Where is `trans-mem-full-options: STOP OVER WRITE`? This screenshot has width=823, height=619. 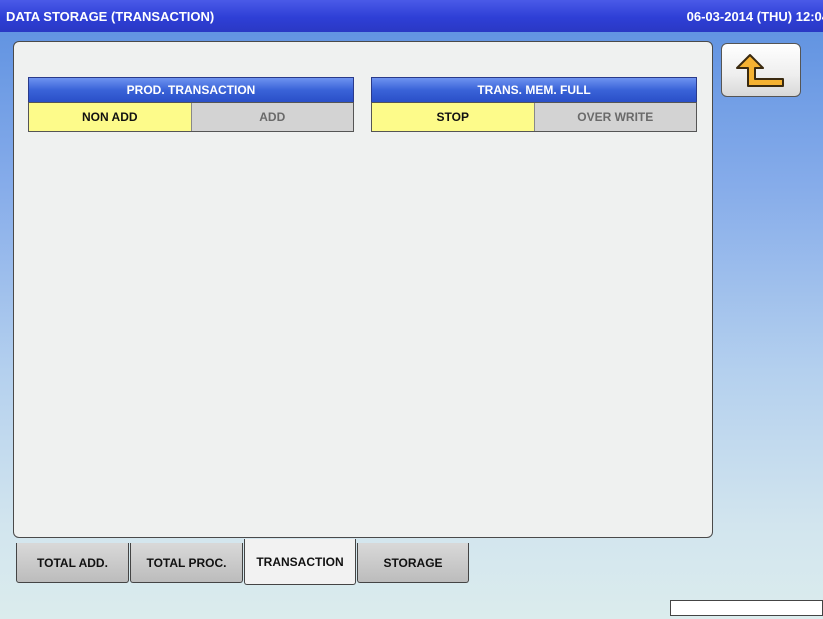 trans-mem-full-options: STOP OVER WRITE is located at coordinates (534, 117).